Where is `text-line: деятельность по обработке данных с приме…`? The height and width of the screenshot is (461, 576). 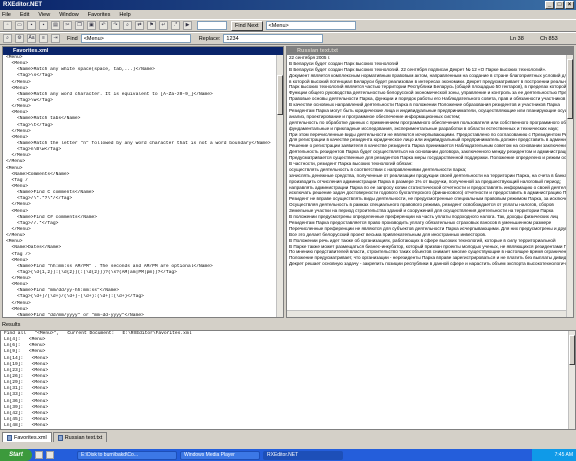
text-line: деятельность по обработке данных с приме… is located at coordinates (431, 122).